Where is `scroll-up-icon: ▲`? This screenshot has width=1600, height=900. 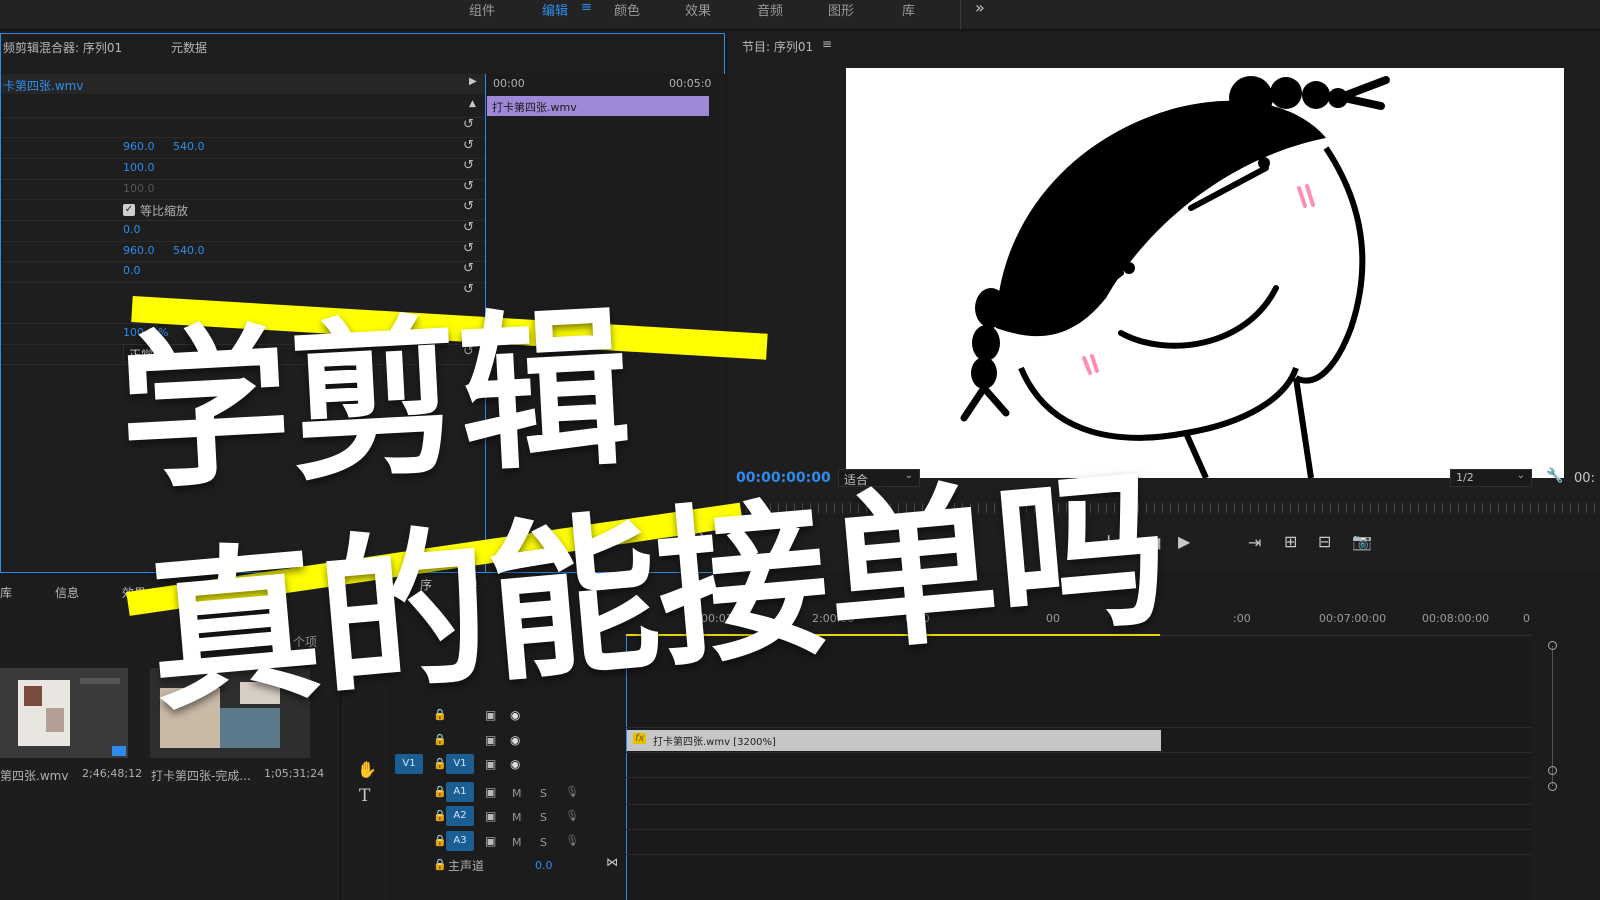 scroll-up-icon: ▲ is located at coordinates (472, 104).